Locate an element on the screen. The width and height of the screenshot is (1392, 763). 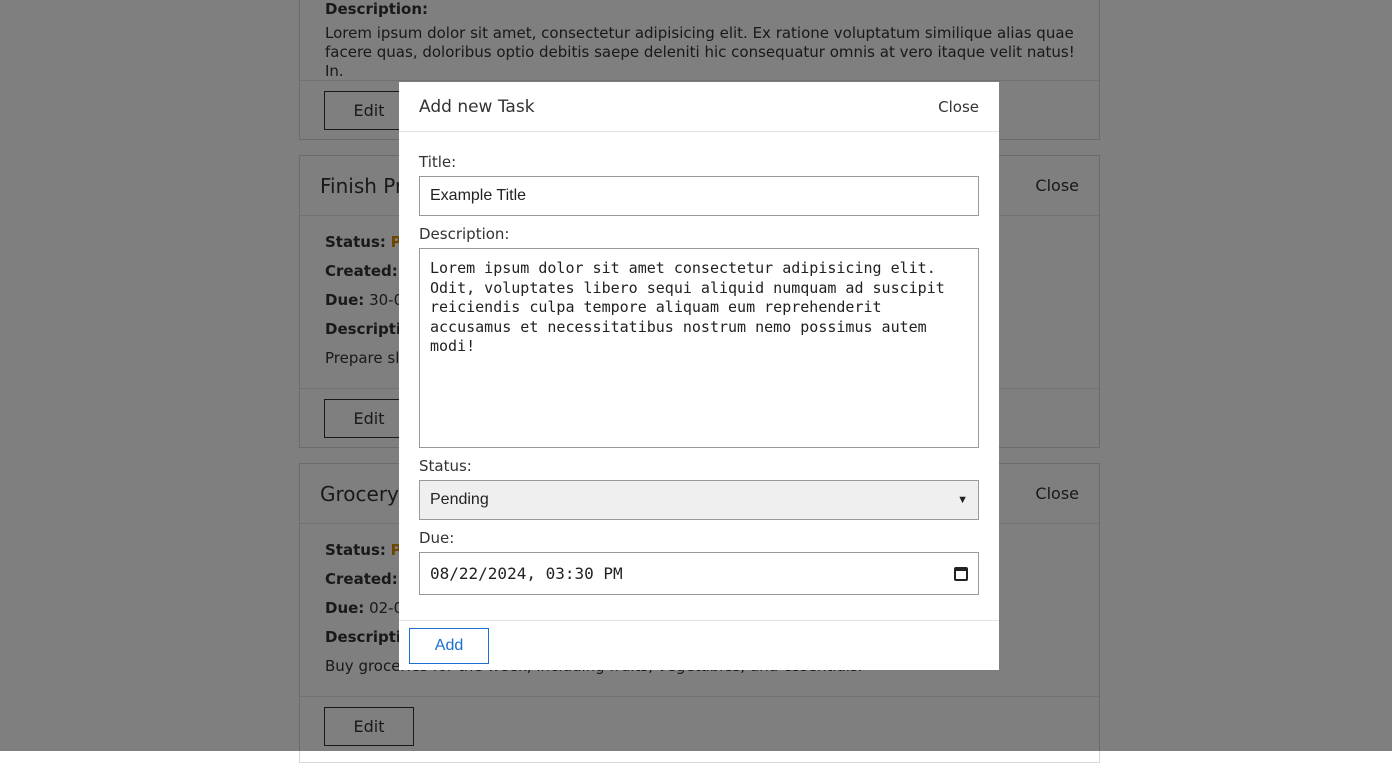
due-datetime-value: 08/22/2024, 03:30 PM is located at coordinates (526, 573).